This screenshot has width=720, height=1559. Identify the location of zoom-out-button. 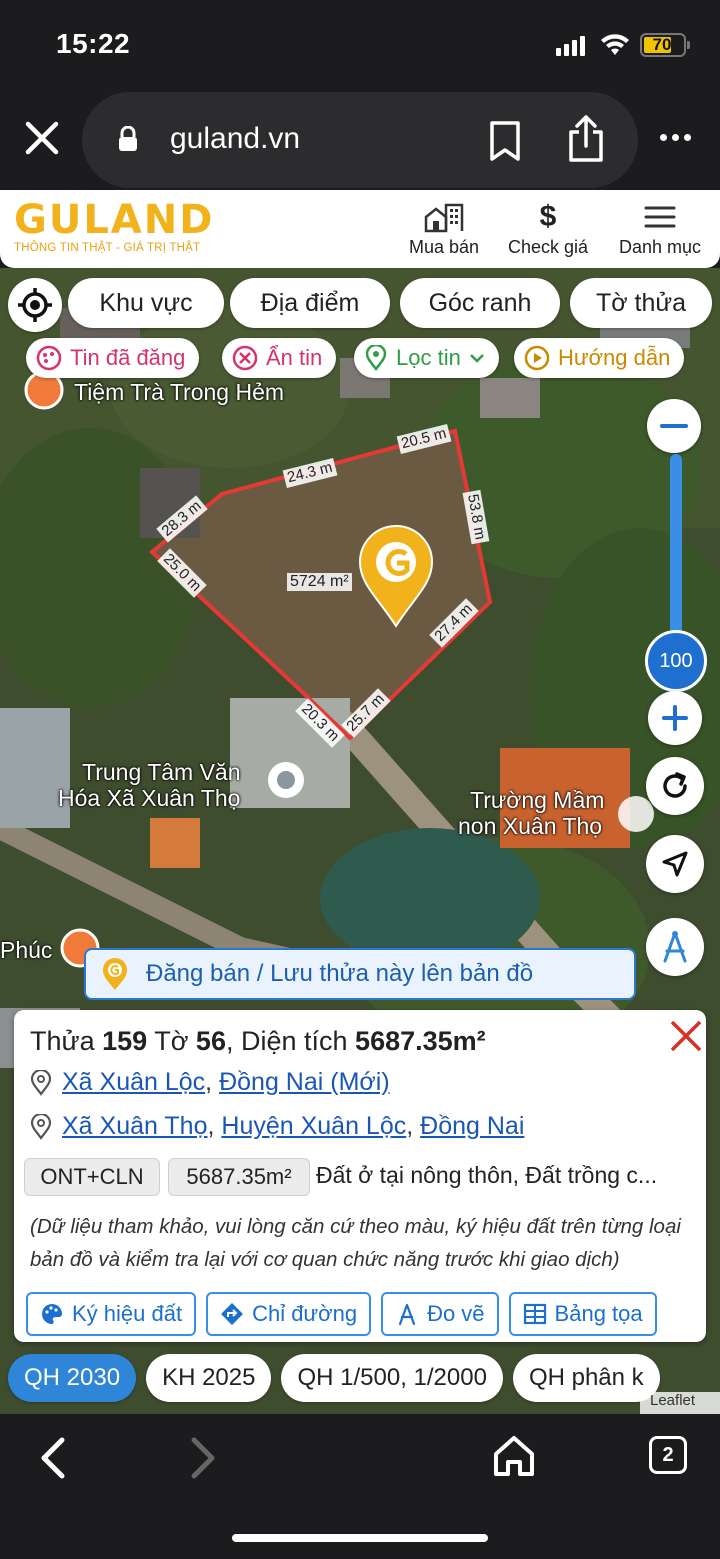
(674, 426).